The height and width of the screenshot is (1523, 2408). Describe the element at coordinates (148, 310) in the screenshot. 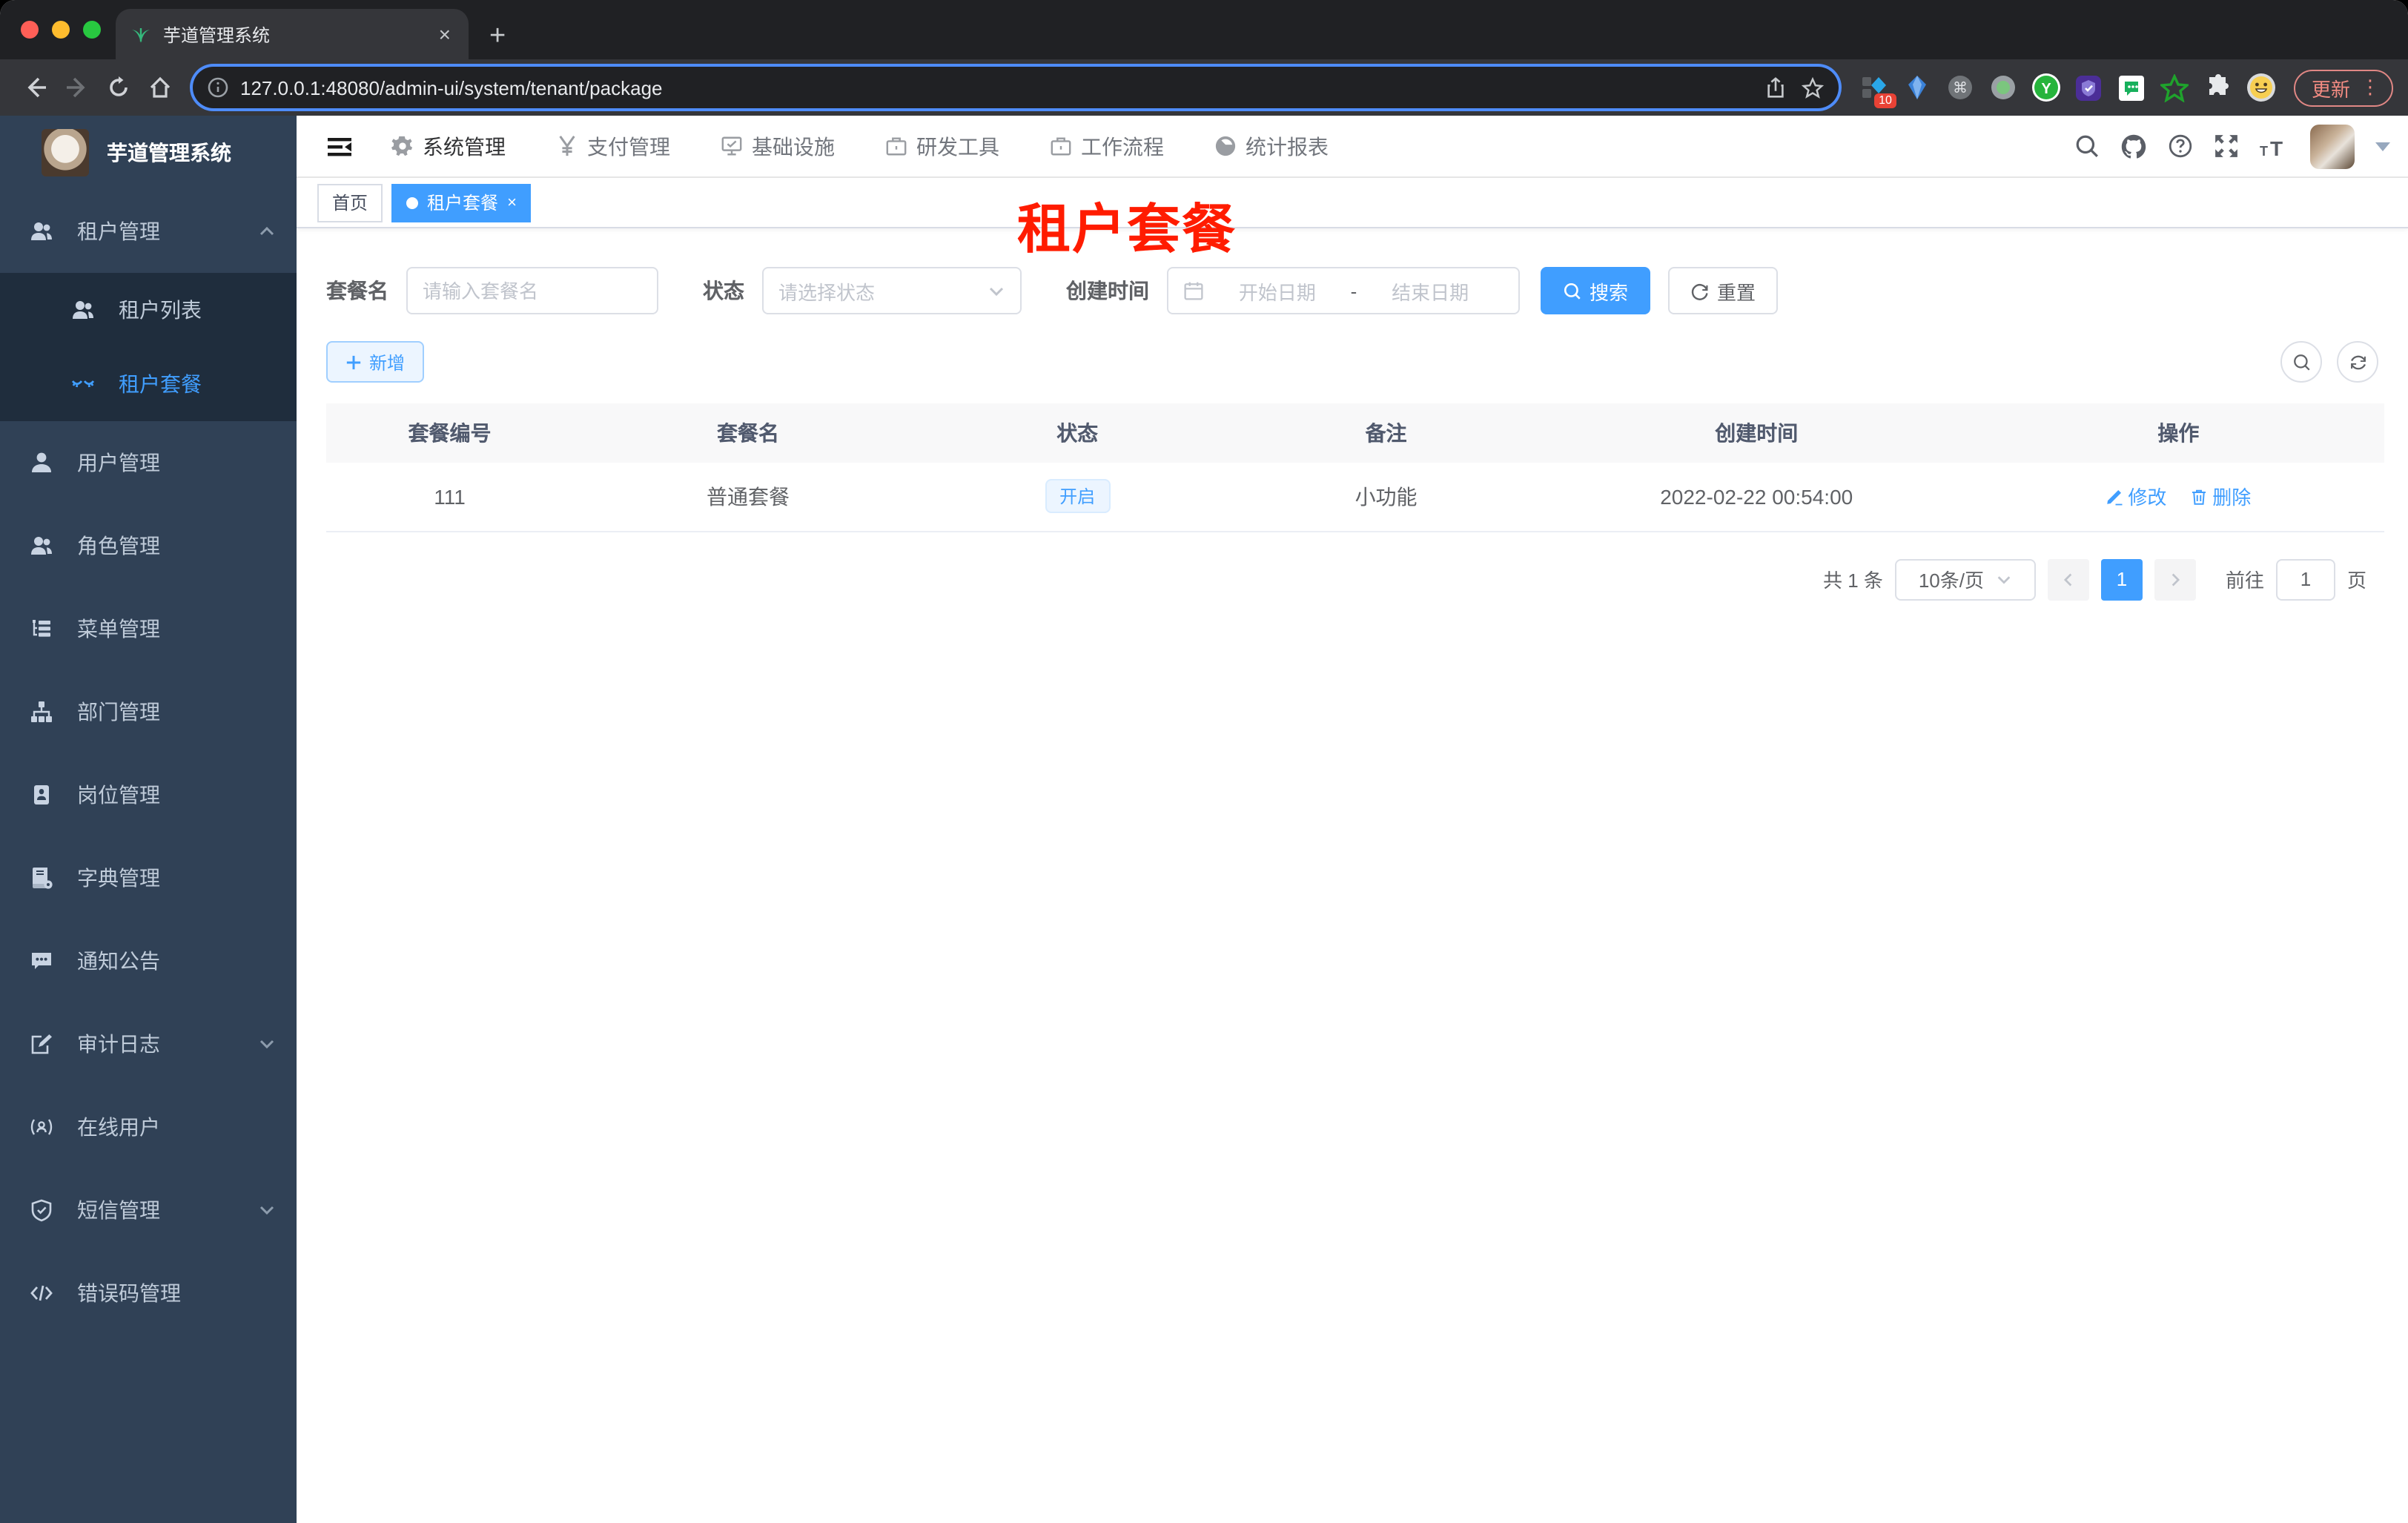

I see `sidebar-item-tenant-list: 租户列表` at that location.